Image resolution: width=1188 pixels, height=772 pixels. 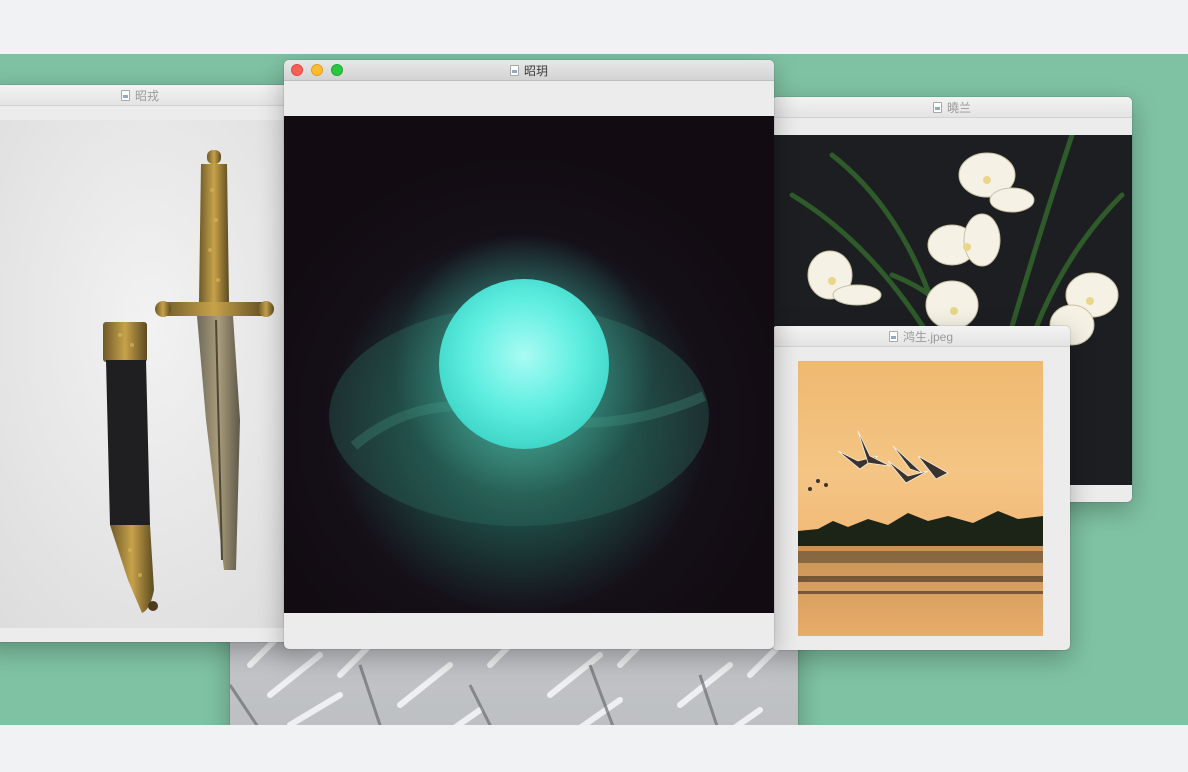 I want to click on window-title: 曉兰, so click(x=958, y=107).